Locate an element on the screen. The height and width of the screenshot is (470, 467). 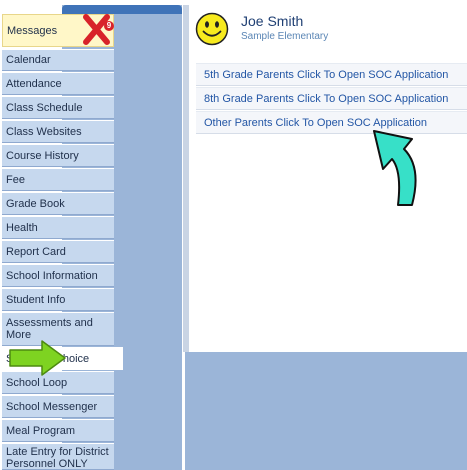
sidebar-item-health: Health is located at coordinates (58, 227).